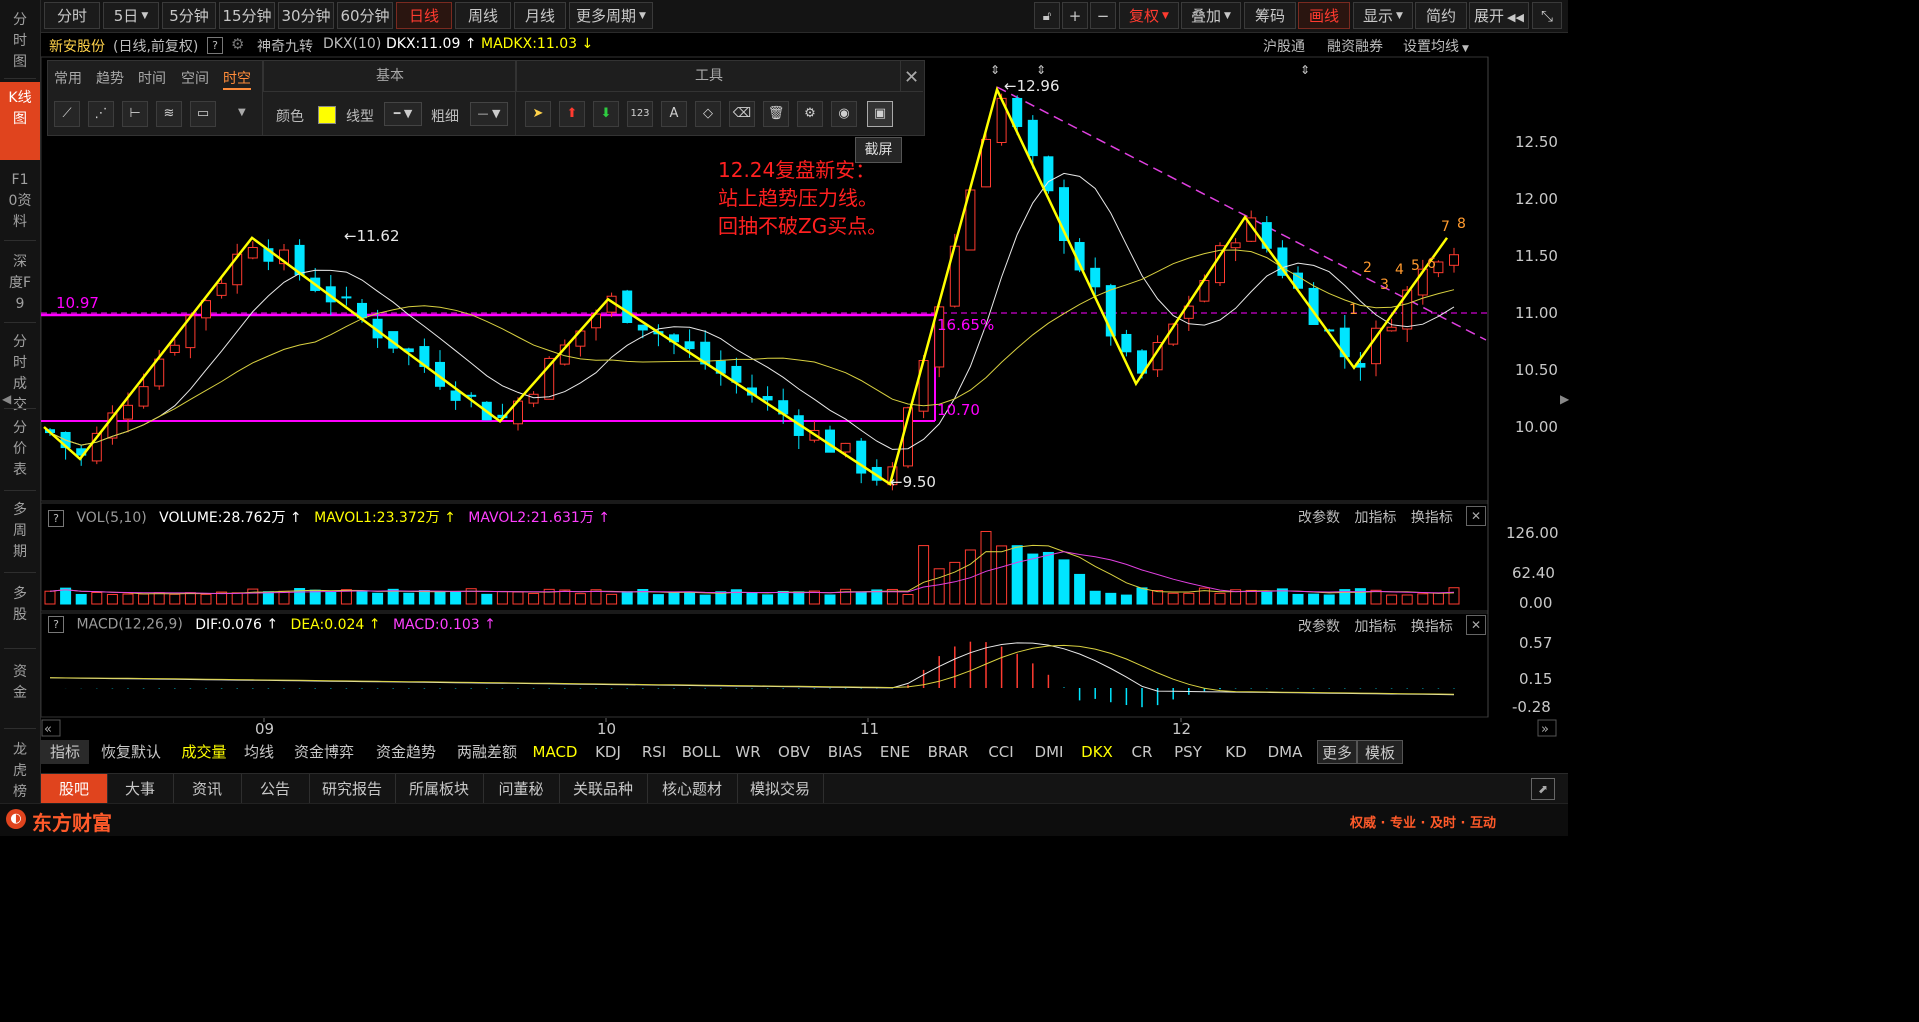 The width and height of the screenshot is (1919, 1022). I want to click on tab-related: 关联品种, so click(603, 789).